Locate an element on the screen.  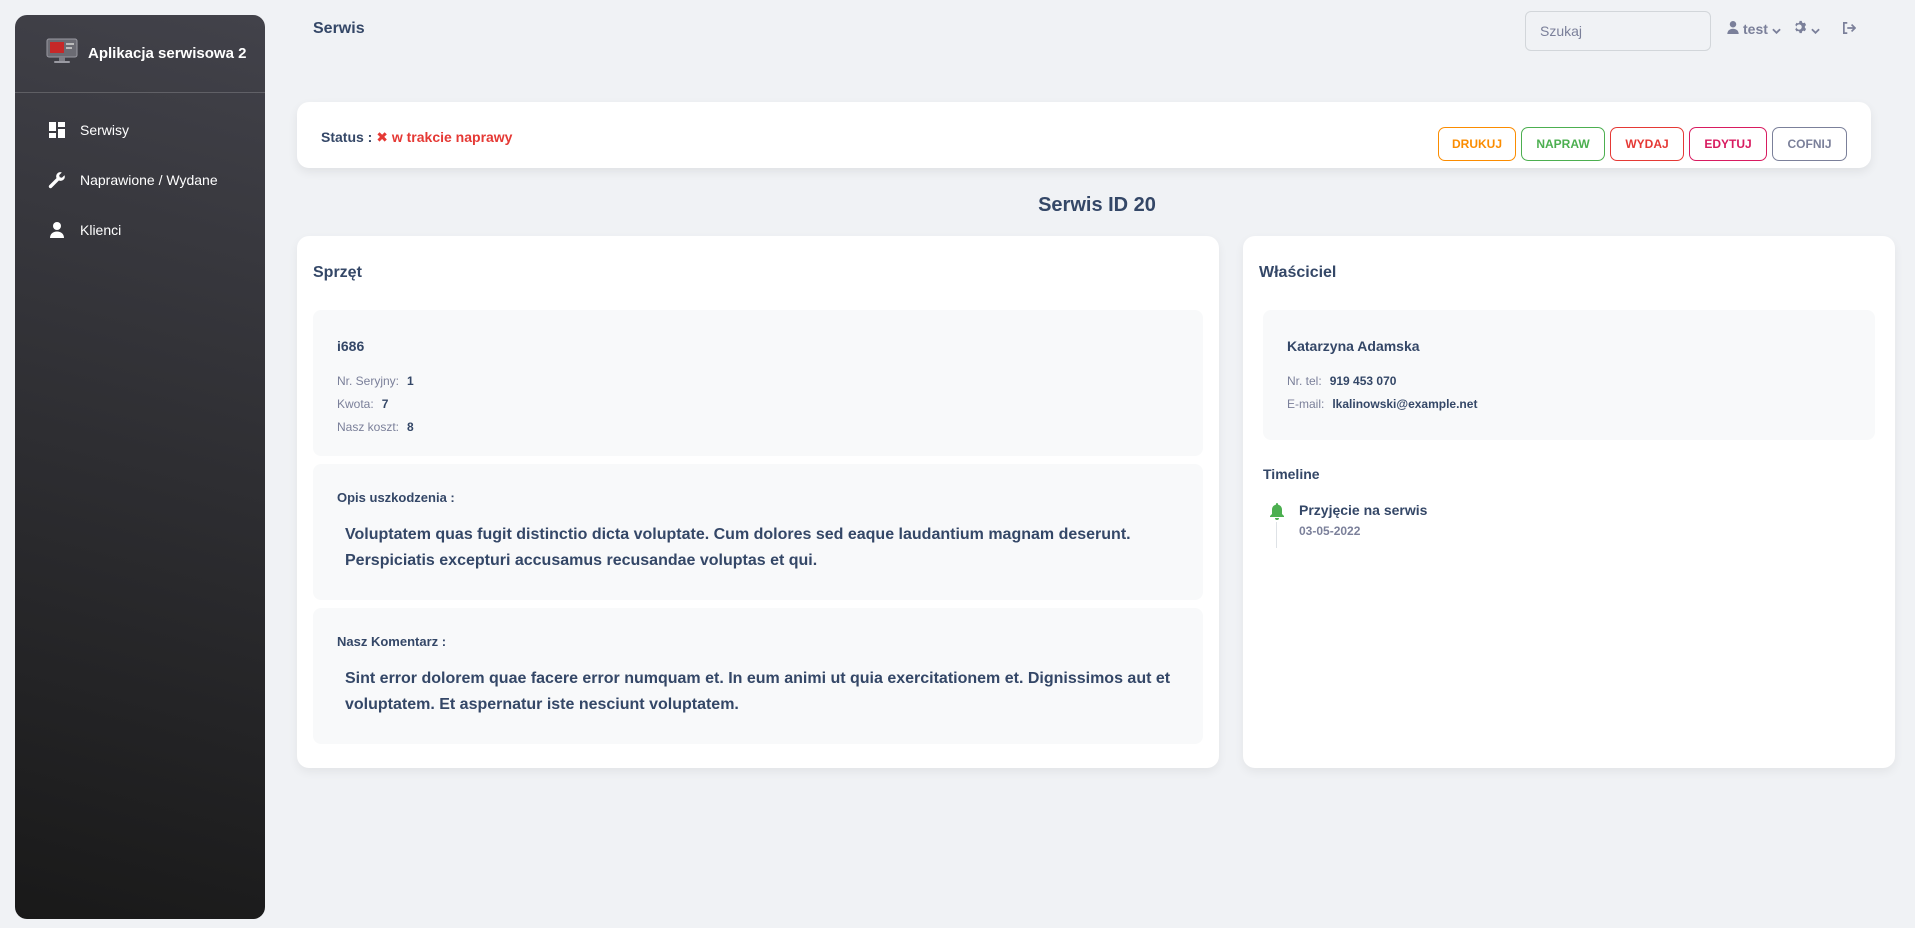
email-label: E-mail: is located at coordinates (1306, 404).